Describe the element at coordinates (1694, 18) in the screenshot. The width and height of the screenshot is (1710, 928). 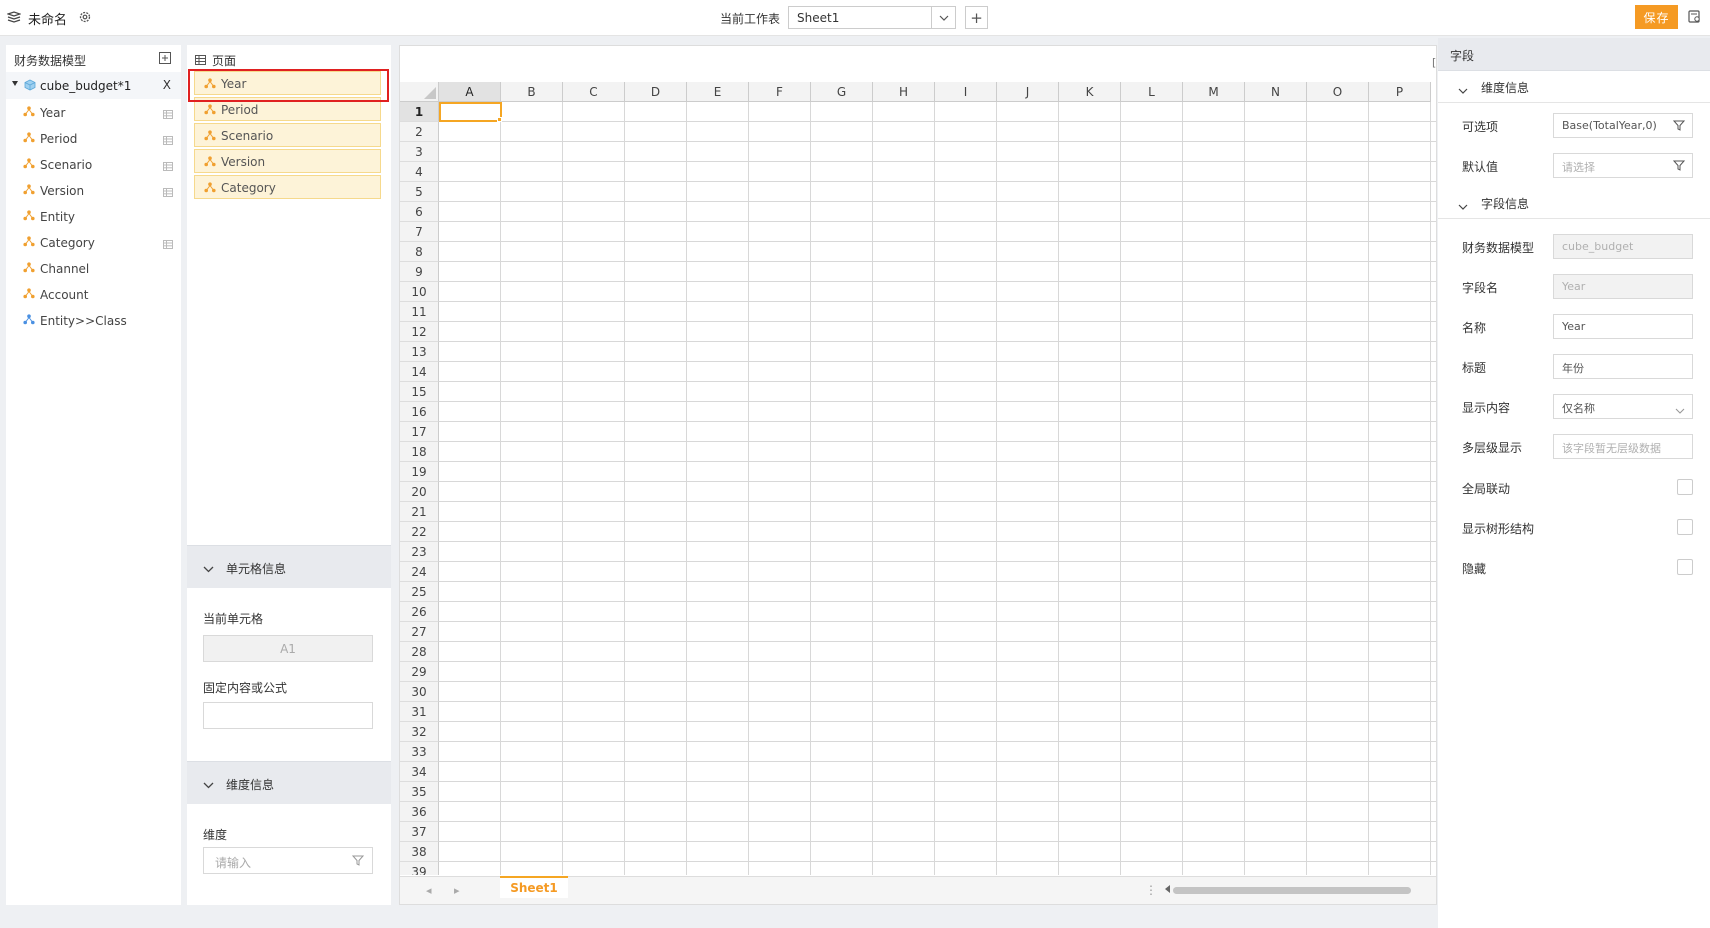
I see `preview-icon` at that location.